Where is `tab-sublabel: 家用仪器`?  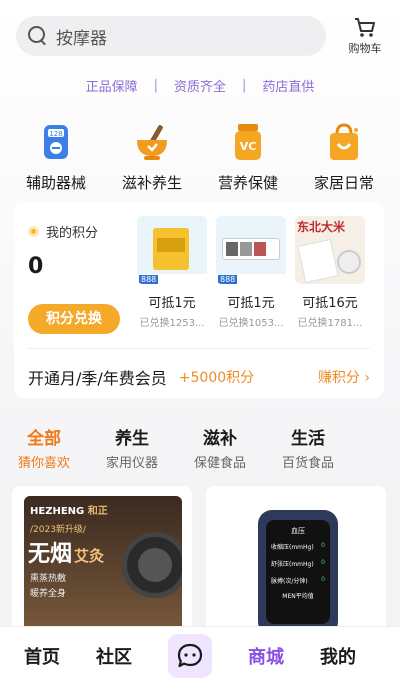 tab-sublabel: 家用仪器 is located at coordinates (131, 463).